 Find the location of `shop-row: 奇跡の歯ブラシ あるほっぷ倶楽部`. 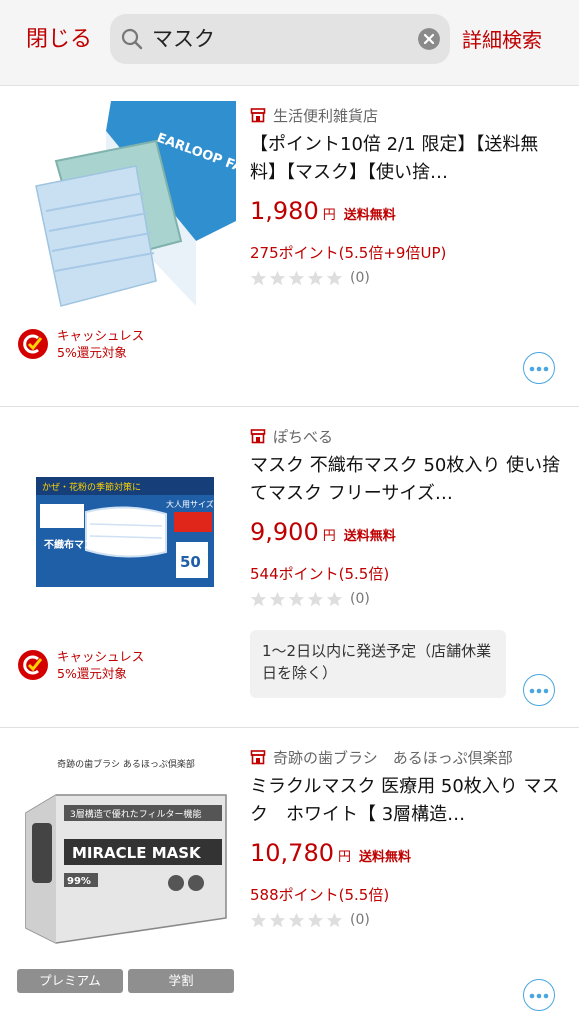

shop-row: 奇跡の歯ブラシ あるほっぷ倶楽部 is located at coordinates (381, 757).